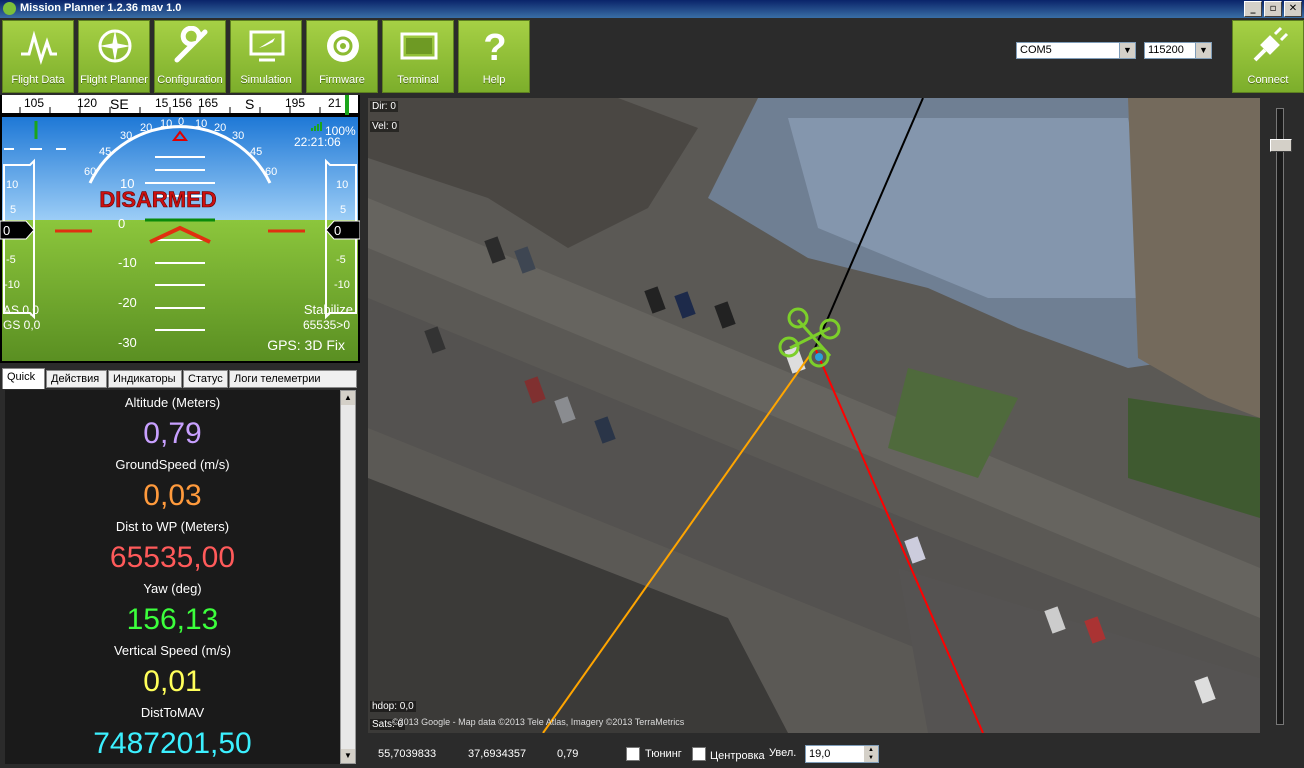 This screenshot has height=768, width=1304. I want to click on plug-icon, so click(1271, 44).